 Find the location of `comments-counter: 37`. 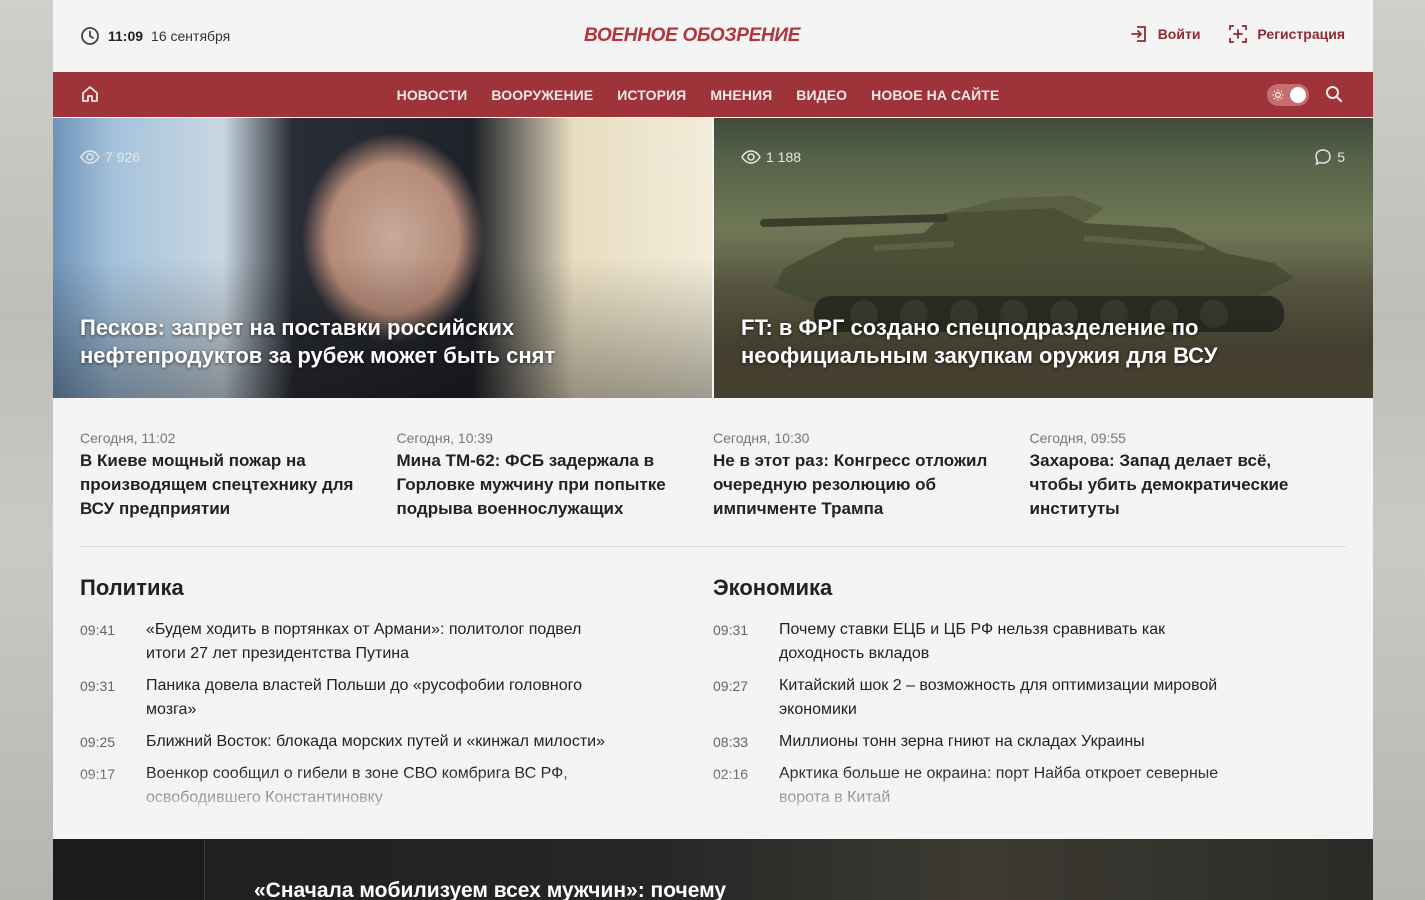

comments-counter: 37 is located at coordinates (664, 157).